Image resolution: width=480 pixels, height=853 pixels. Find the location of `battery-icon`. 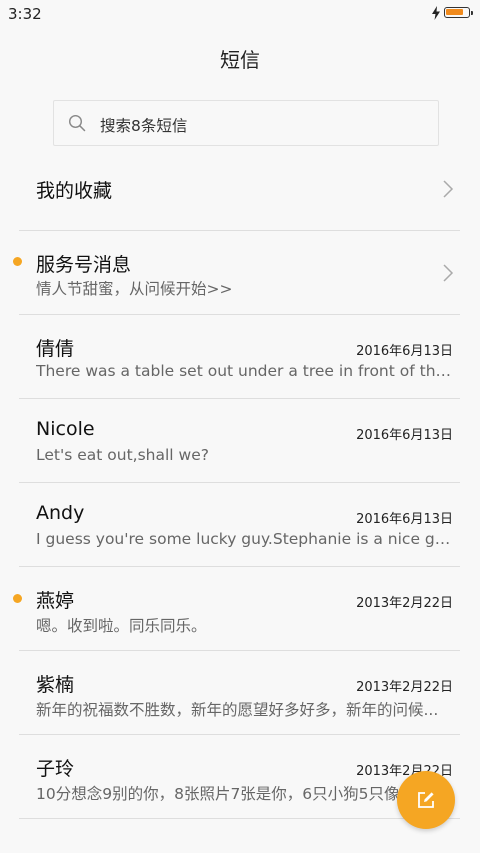

battery-icon is located at coordinates (458, 12).